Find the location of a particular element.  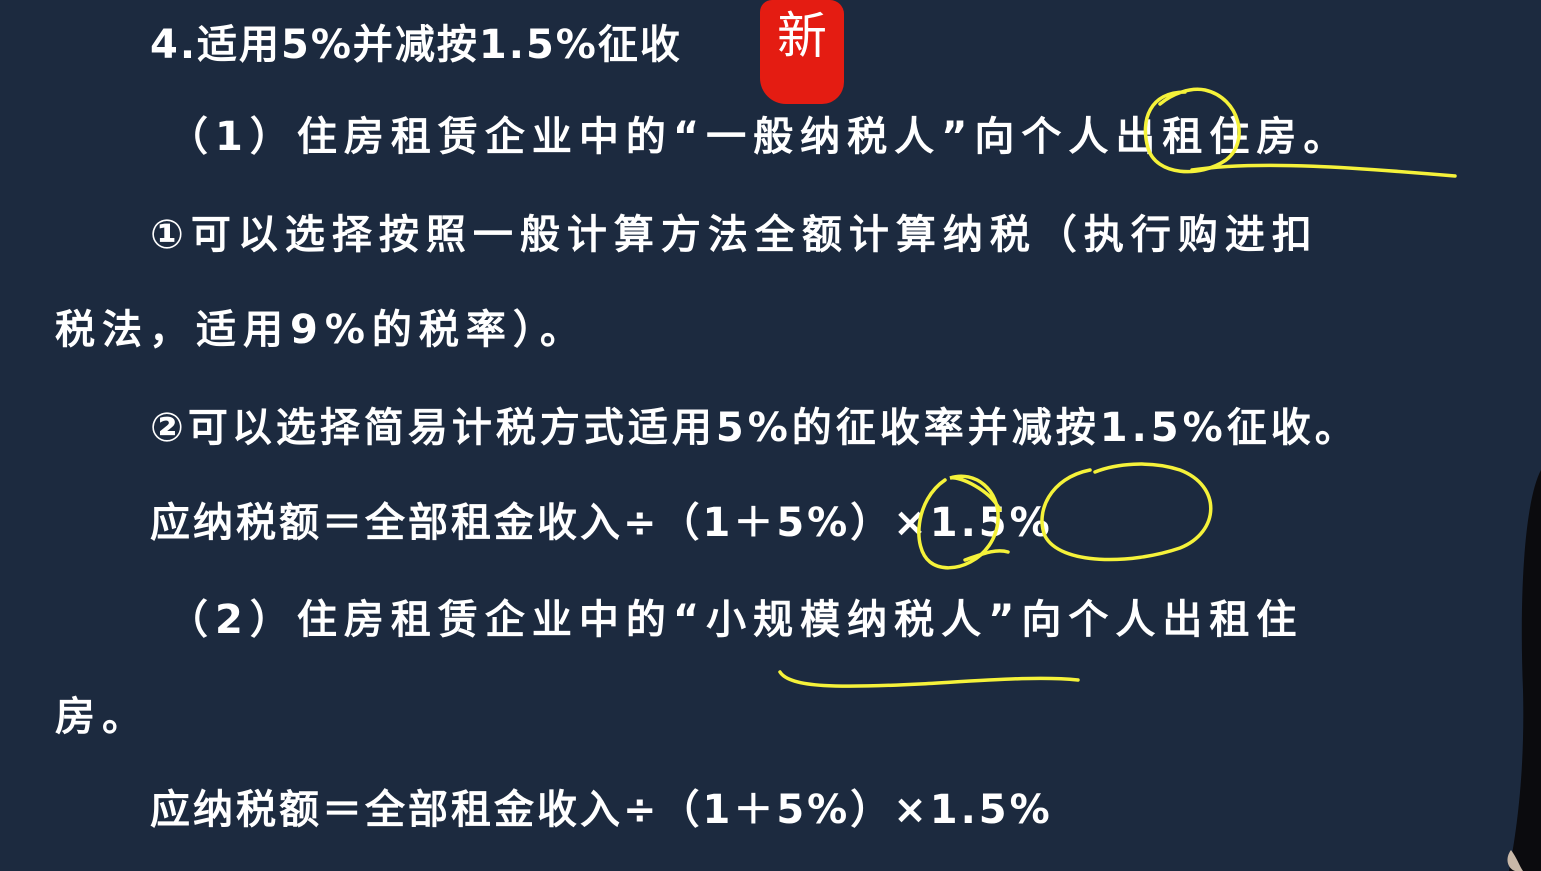

item-2-small-scale-taxpayer: （2）住房租赁企业中的“小规模纳税人”向个人出租住 is located at coordinates (736, 620).